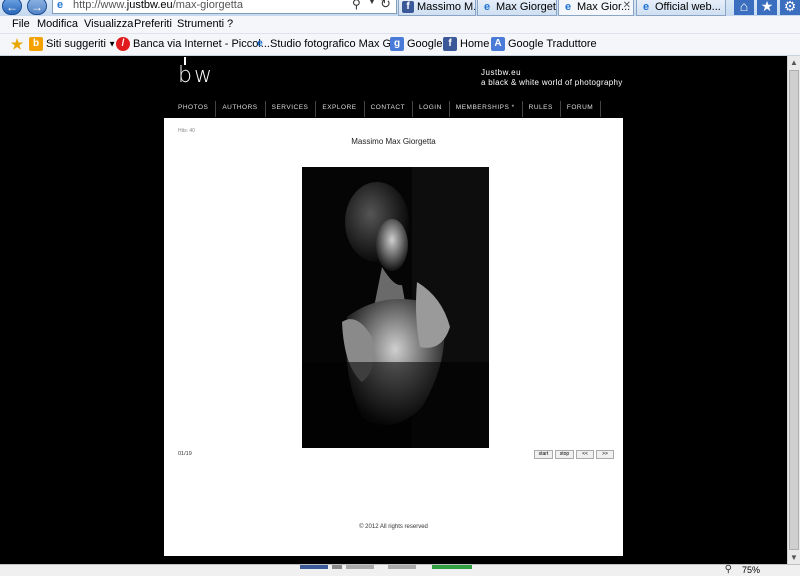  Describe the element at coordinates (37, 7) in the screenshot. I see `forward-button: →` at that location.